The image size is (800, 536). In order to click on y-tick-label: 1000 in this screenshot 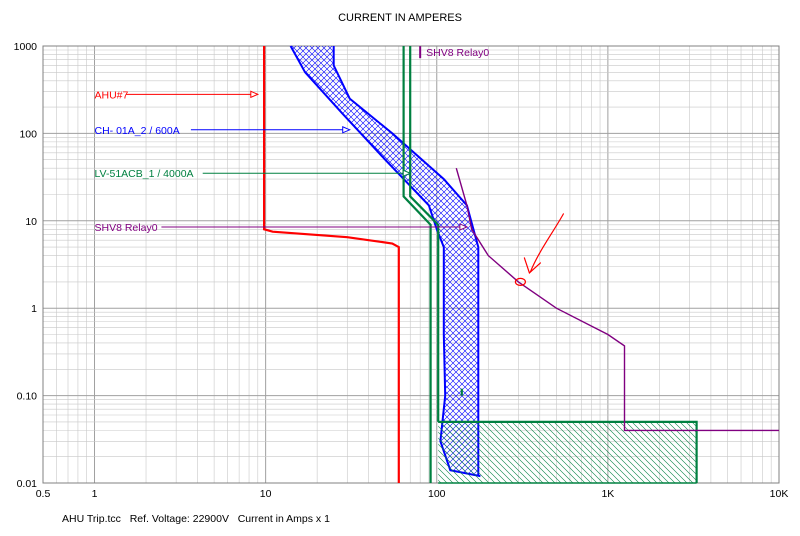, I will do `click(26, 47)`.